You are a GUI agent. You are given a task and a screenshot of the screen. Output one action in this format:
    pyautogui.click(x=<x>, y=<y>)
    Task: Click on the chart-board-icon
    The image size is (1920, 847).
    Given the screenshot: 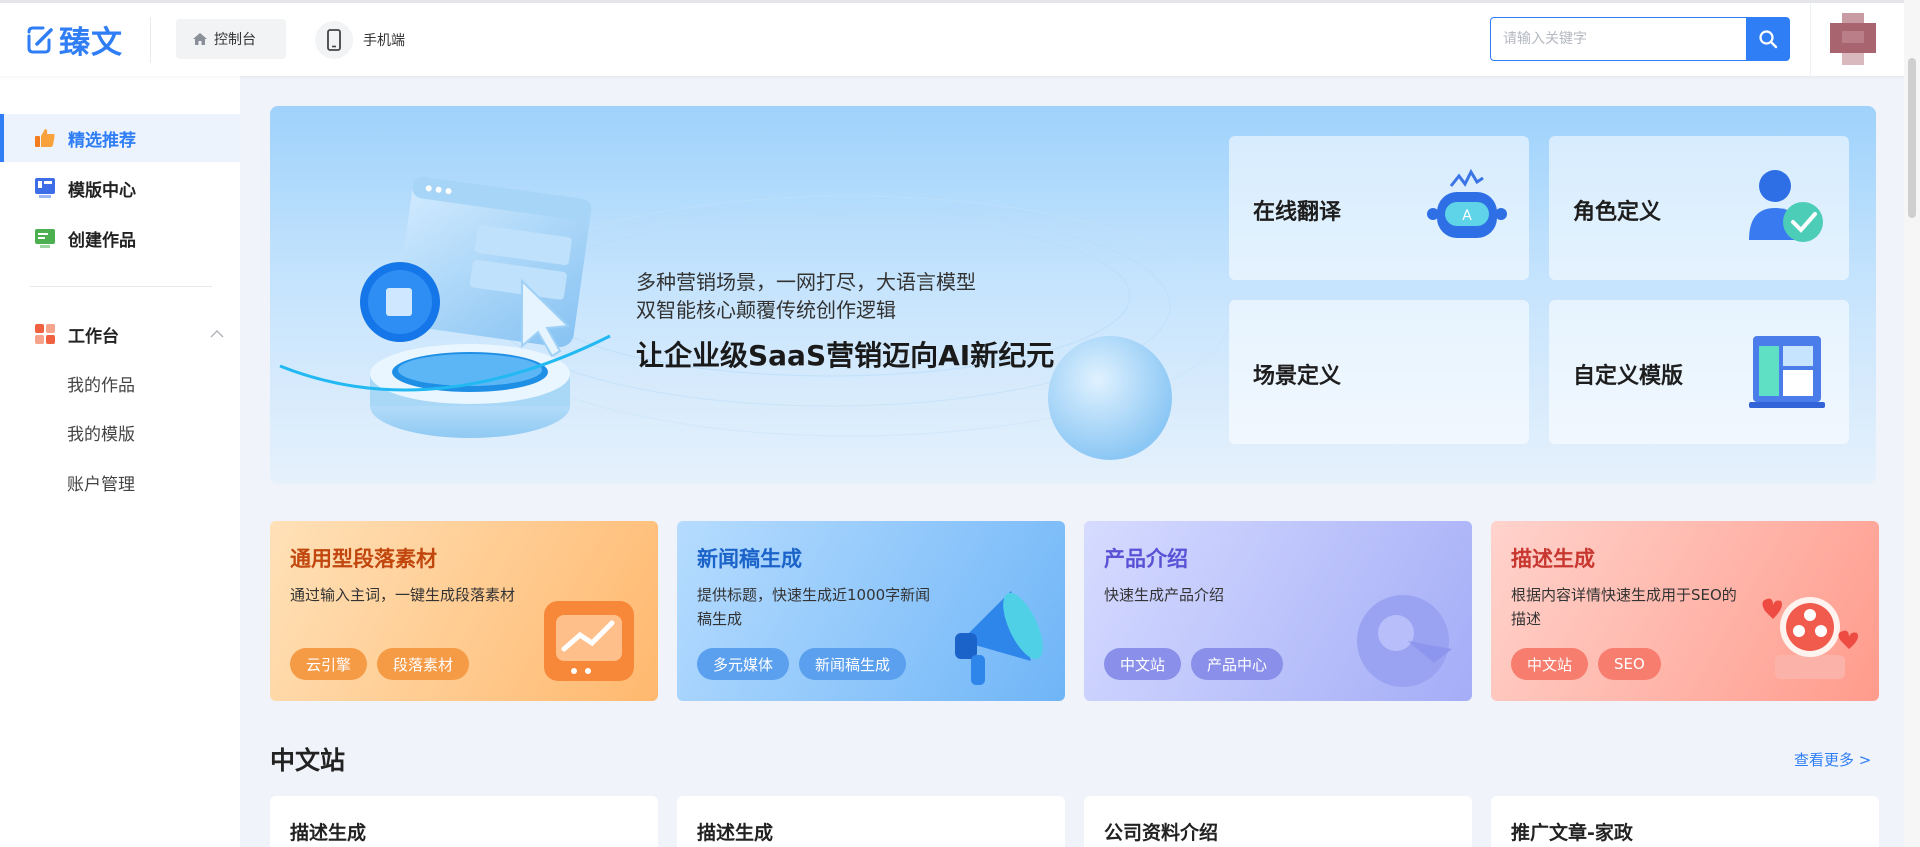 What is the action you would take?
    pyautogui.click(x=589, y=641)
    